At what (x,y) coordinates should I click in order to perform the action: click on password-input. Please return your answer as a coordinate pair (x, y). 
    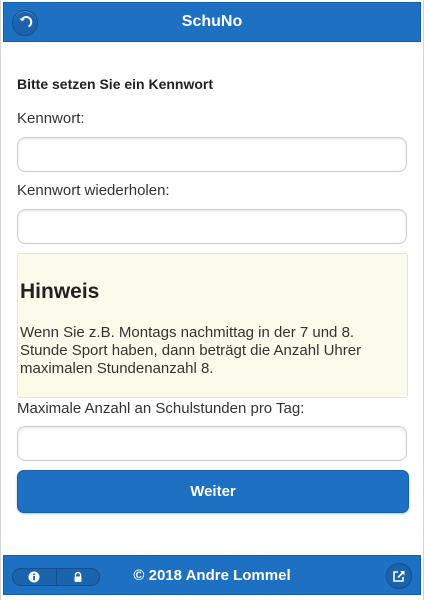
    Looking at the image, I should click on (212, 154).